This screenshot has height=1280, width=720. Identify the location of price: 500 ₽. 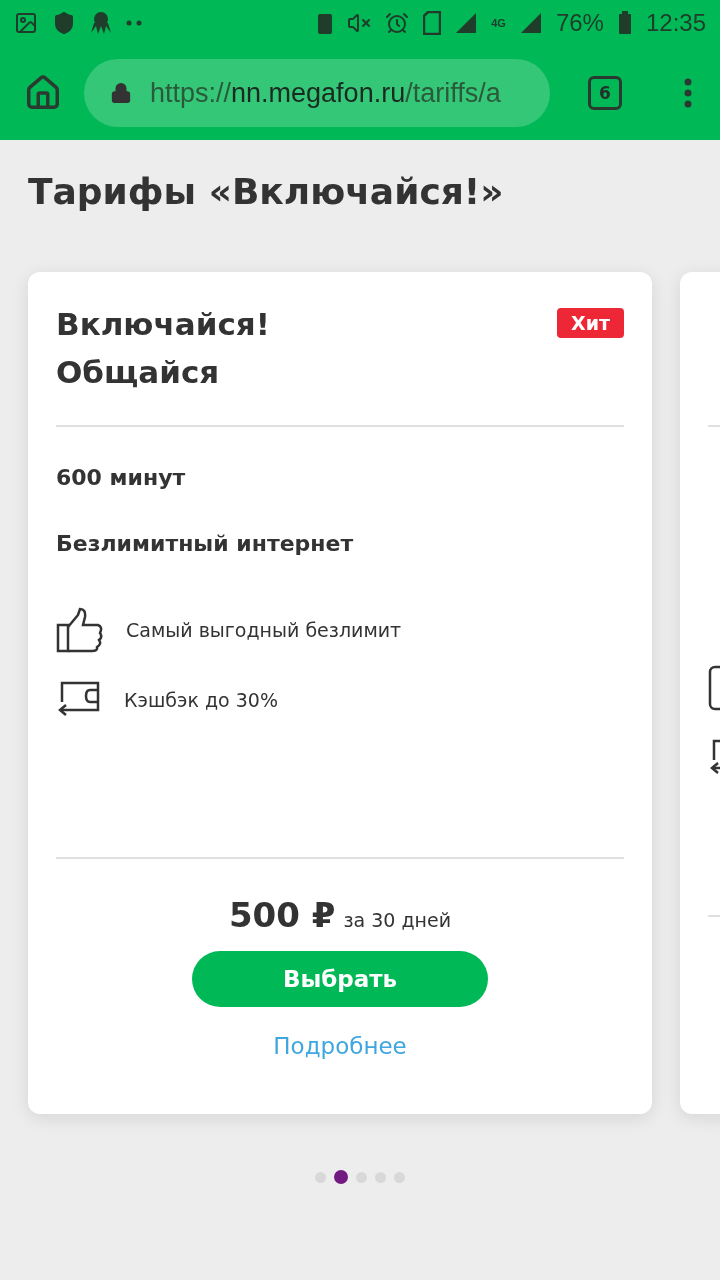
(282, 915).